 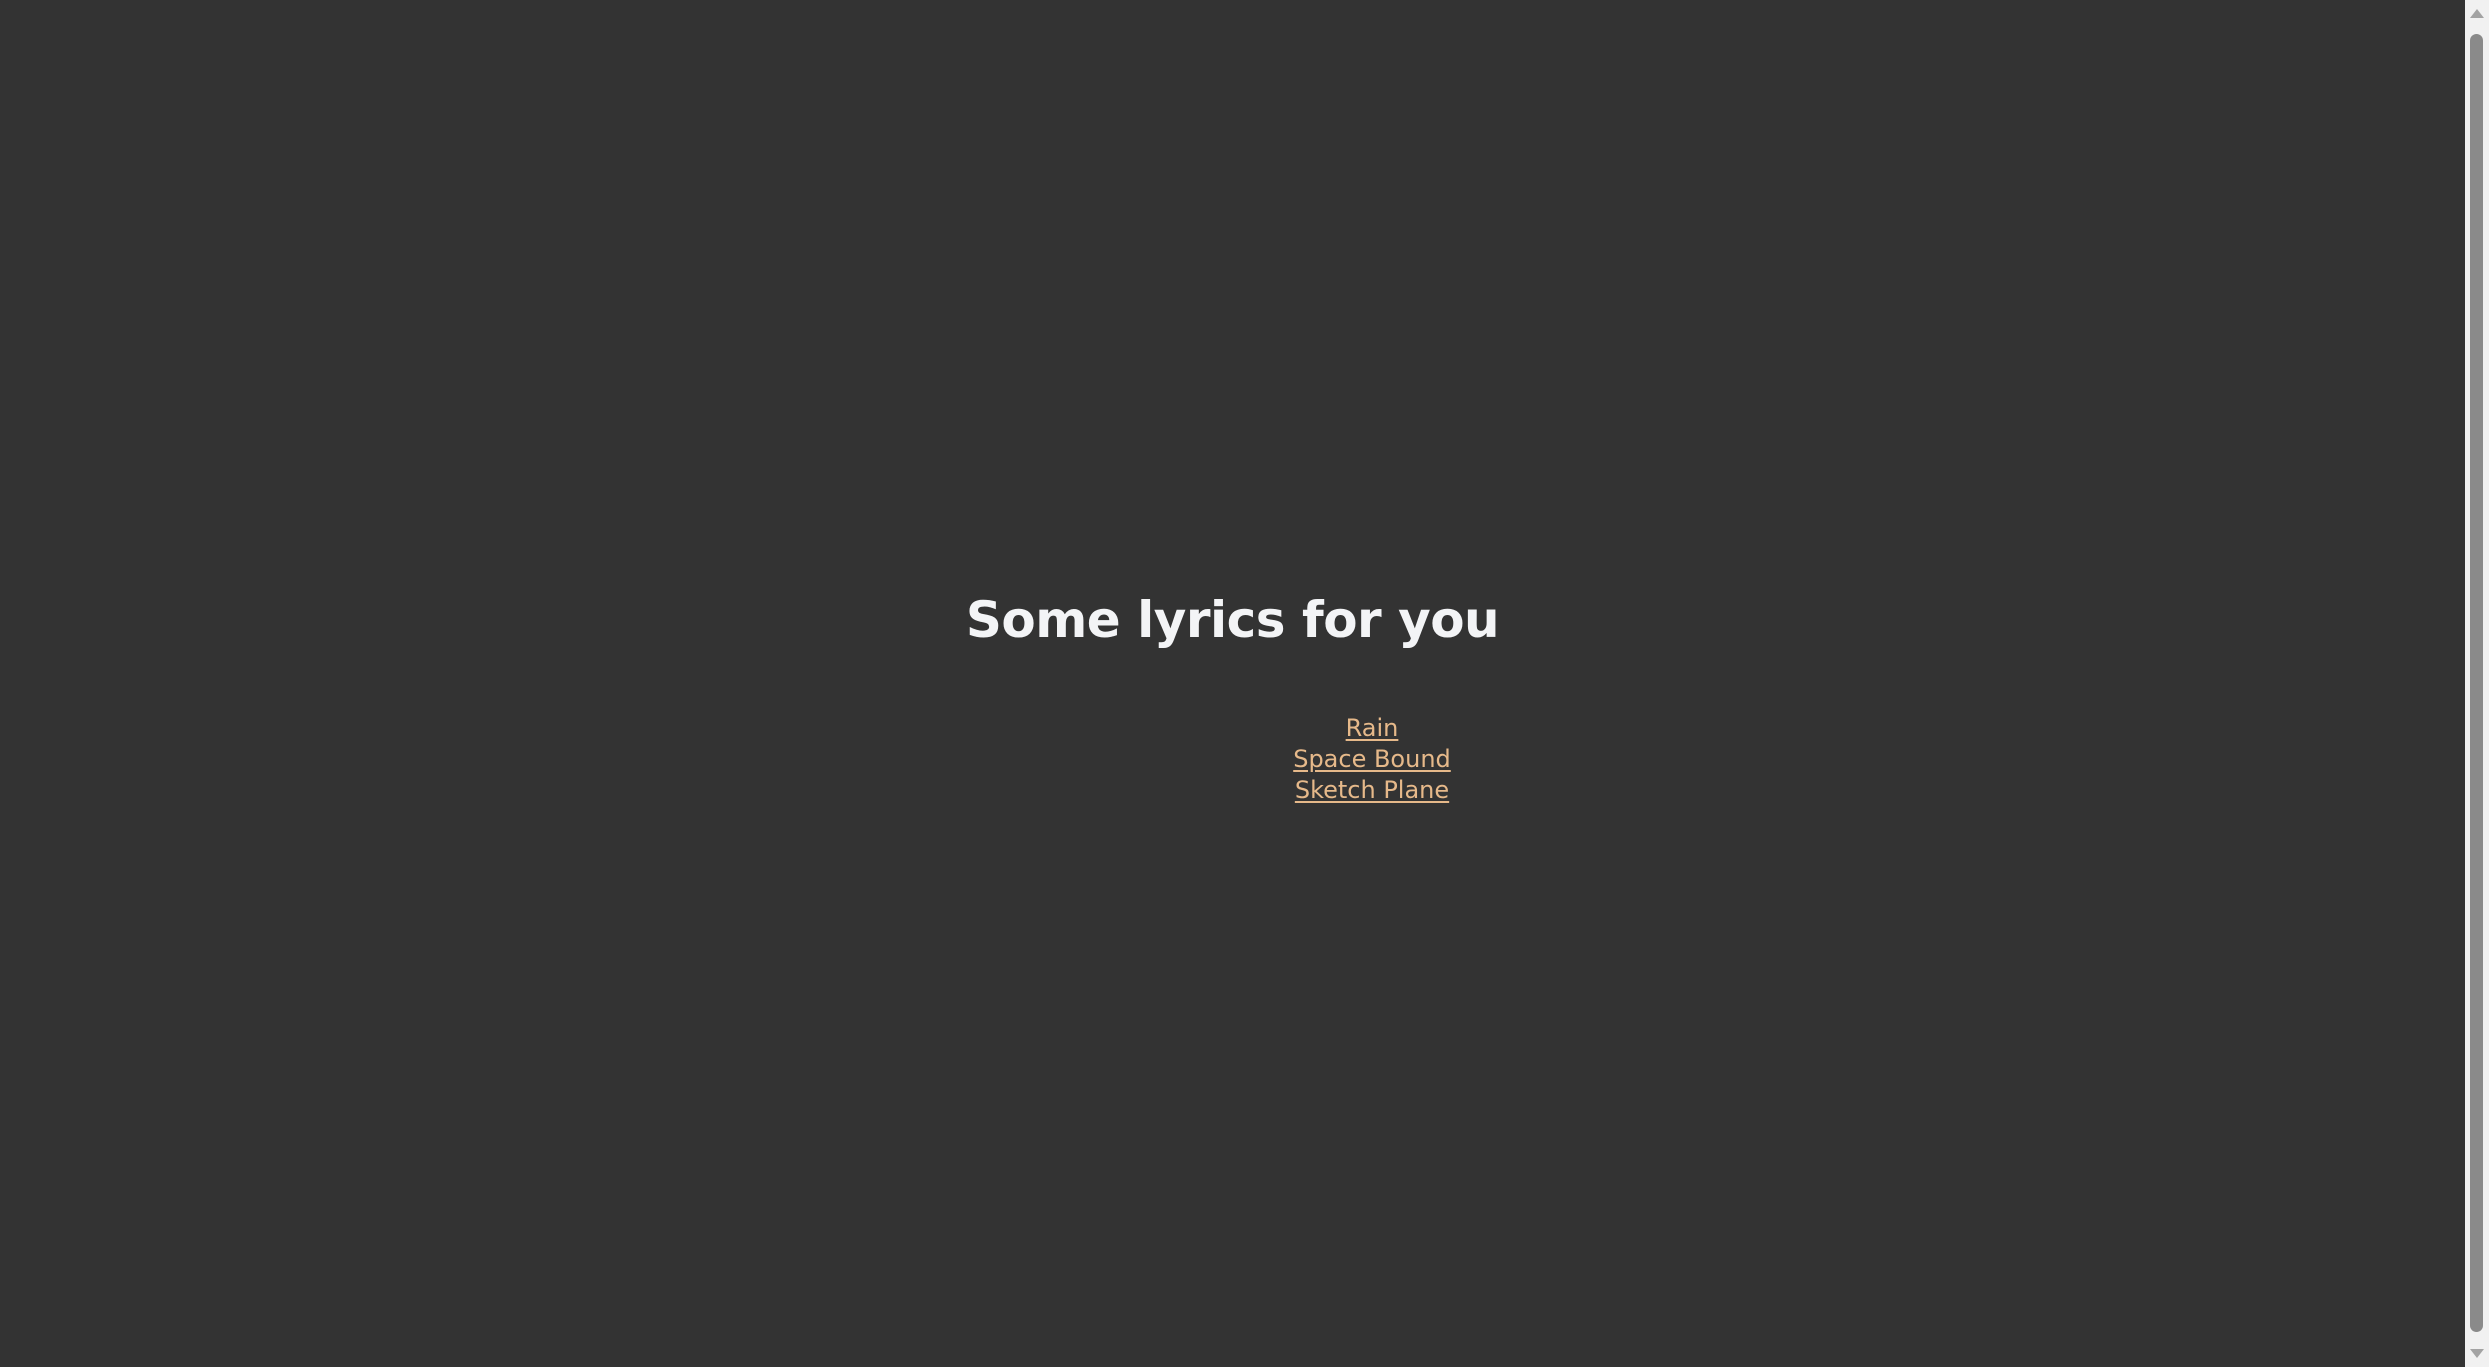 I want to click on song-list: Rain Space Bound Sketch Plane, so click(x=1372, y=759).